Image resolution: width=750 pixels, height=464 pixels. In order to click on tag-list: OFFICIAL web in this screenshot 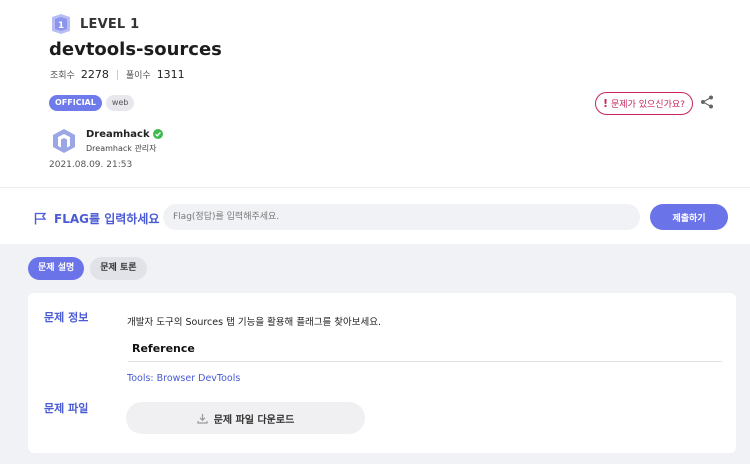, I will do `click(91, 103)`.